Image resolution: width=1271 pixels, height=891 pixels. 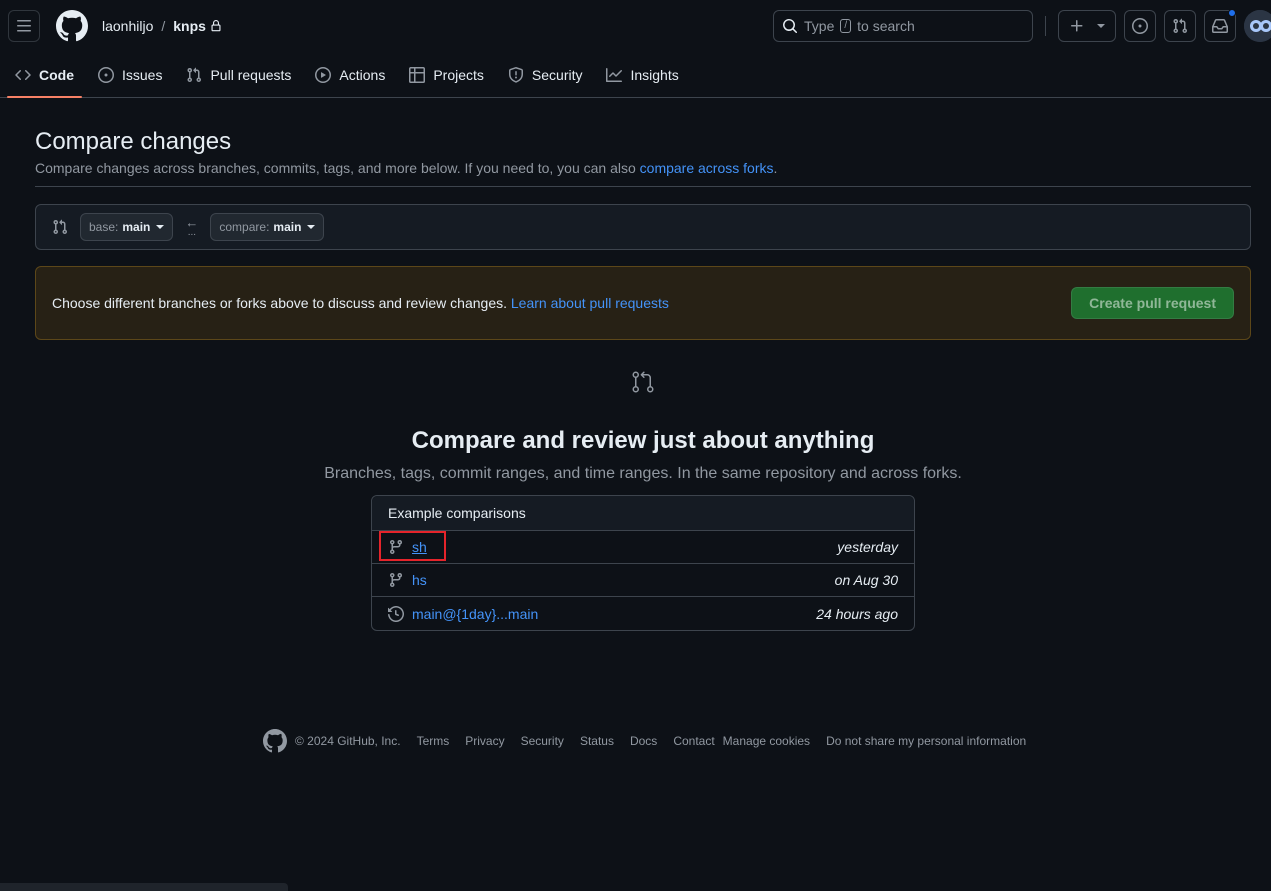 I want to click on footer-link-do-not-share: Do not share my personal information, so click(x=926, y=741).